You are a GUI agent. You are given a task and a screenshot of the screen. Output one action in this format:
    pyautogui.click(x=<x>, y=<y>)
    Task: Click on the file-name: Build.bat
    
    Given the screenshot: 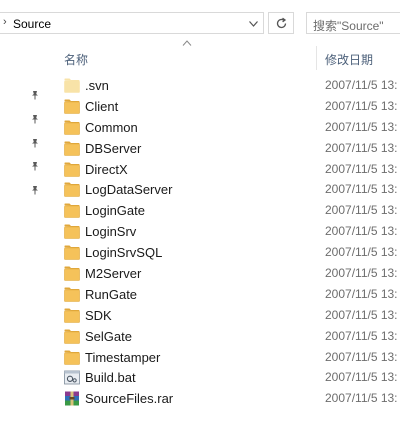 What is the action you would take?
    pyautogui.click(x=110, y=378)
    